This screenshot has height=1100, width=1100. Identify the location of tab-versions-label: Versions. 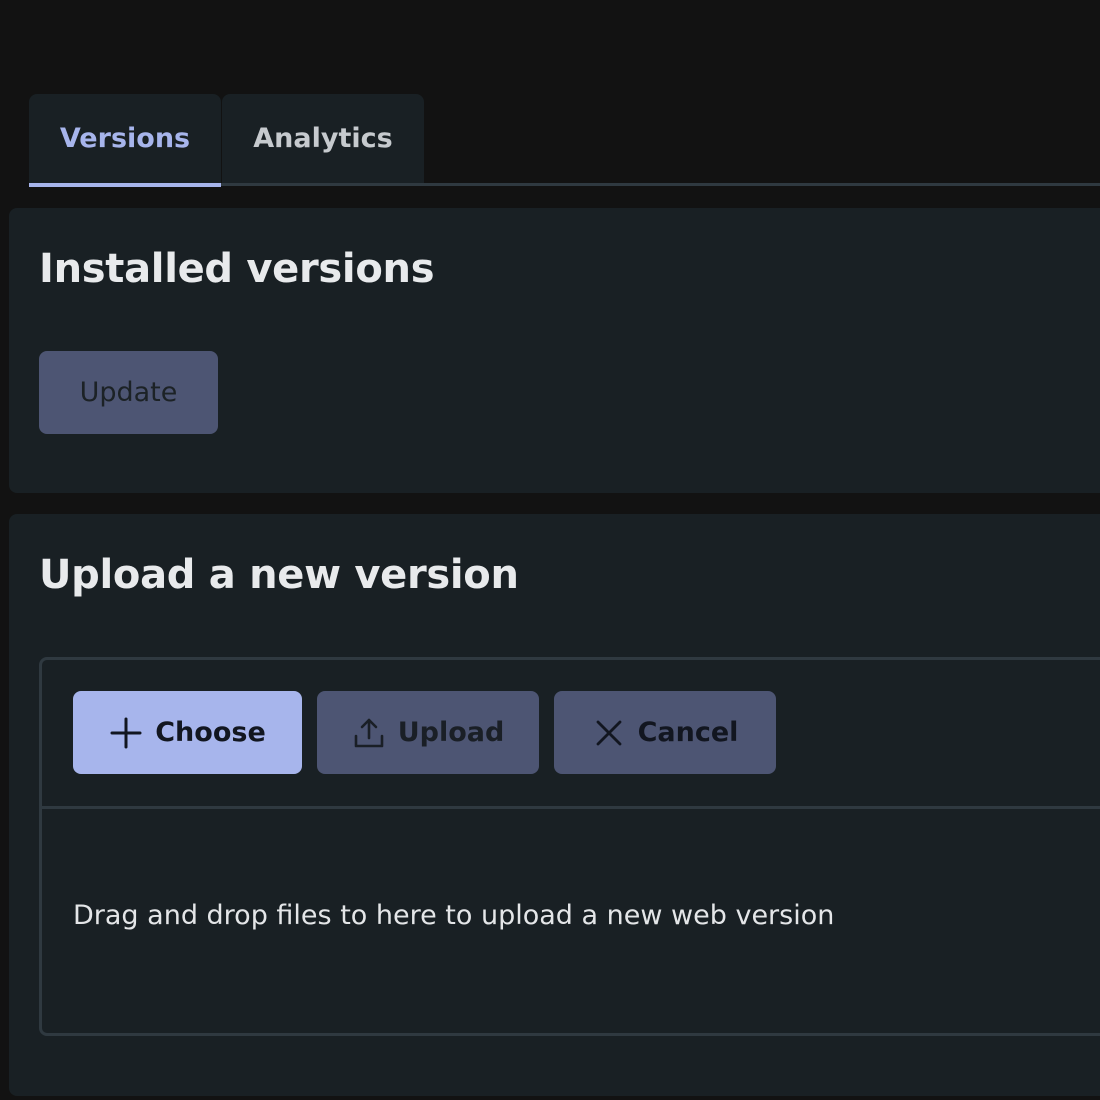
(125, 138).